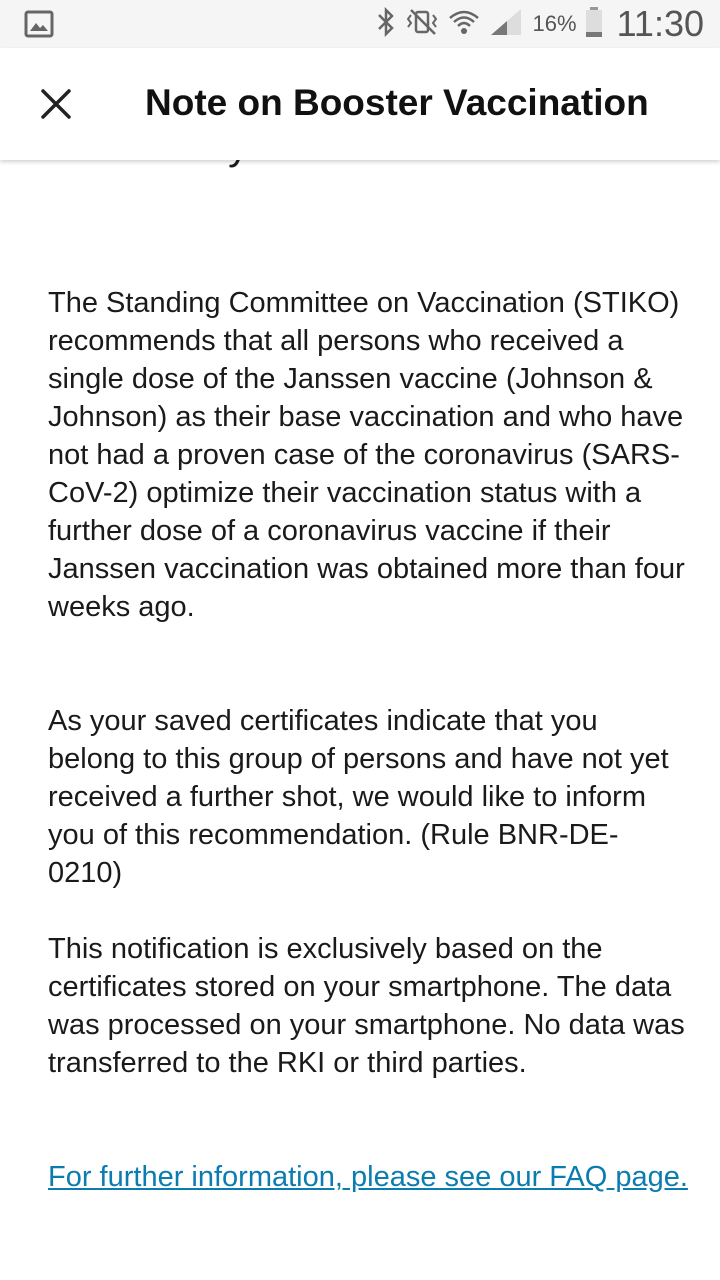 Image resolution: width=720 pixels, height=1280 pixels. Describe the element at coordinates (554, 23) in the screenshot. I see `battery-percentage: 16%` at that location.